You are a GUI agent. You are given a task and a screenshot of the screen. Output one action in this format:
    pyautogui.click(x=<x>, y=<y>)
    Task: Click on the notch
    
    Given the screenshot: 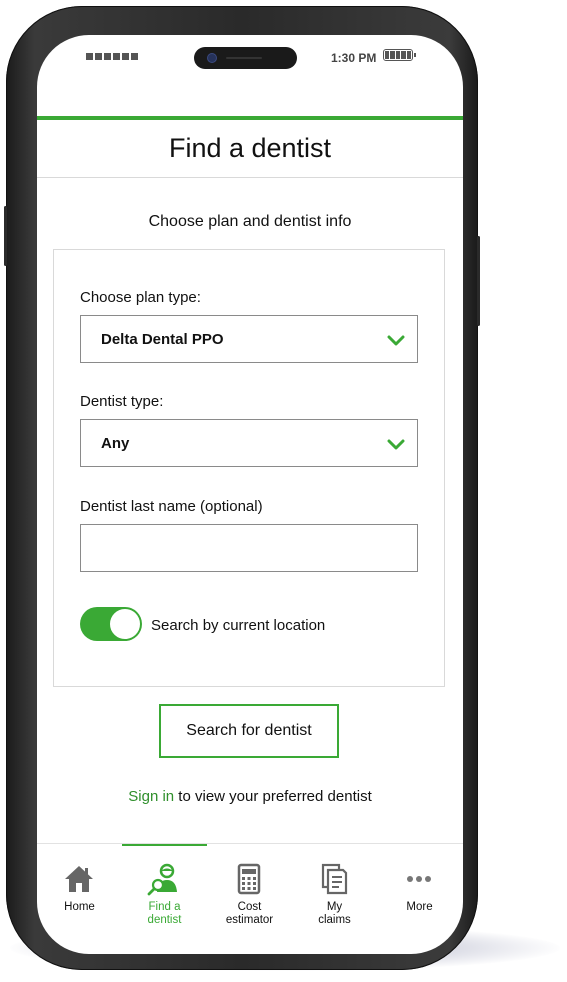 What is the action you would take?
    pyautogui.click(x=245, y=58)
    